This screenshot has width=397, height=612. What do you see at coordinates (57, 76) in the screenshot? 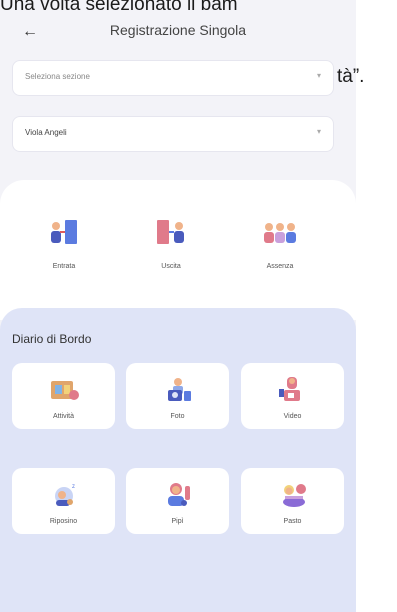
I see `section-select-placeholder: Seleziona sezione` at bounding box center [57, 76].